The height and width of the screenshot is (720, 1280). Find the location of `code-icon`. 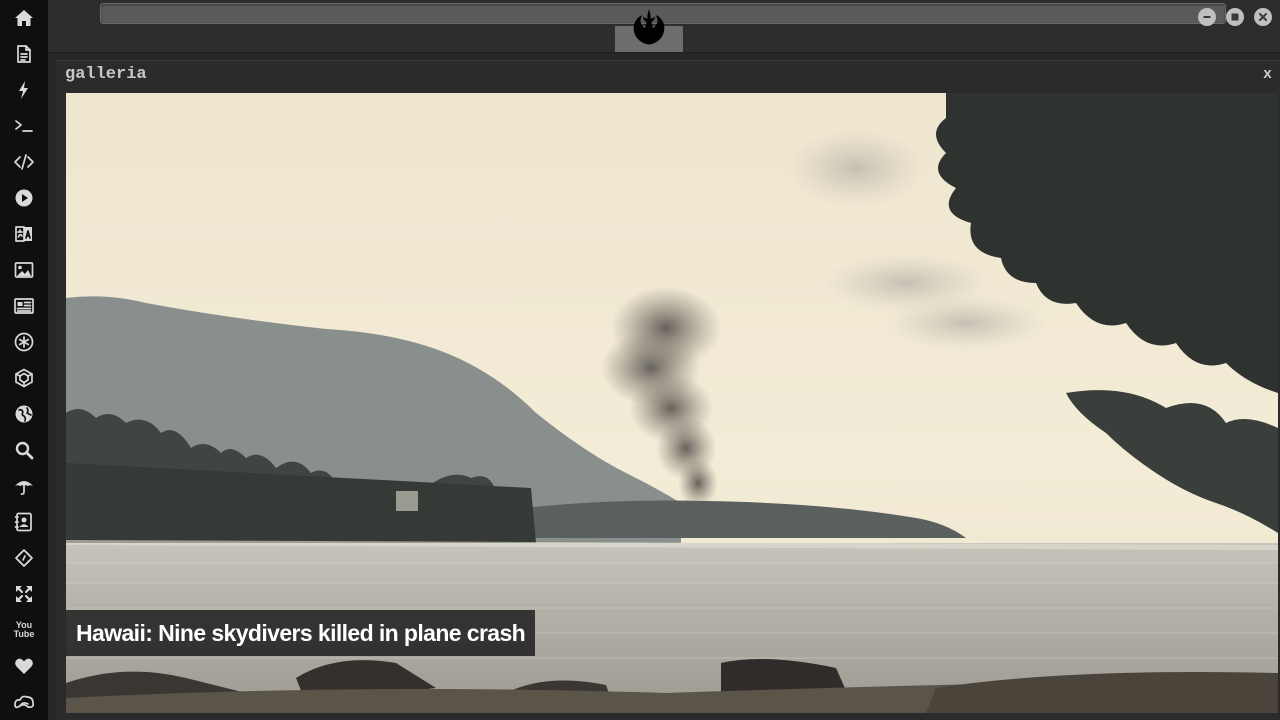

code-icon is located at coordinates (24, 162).